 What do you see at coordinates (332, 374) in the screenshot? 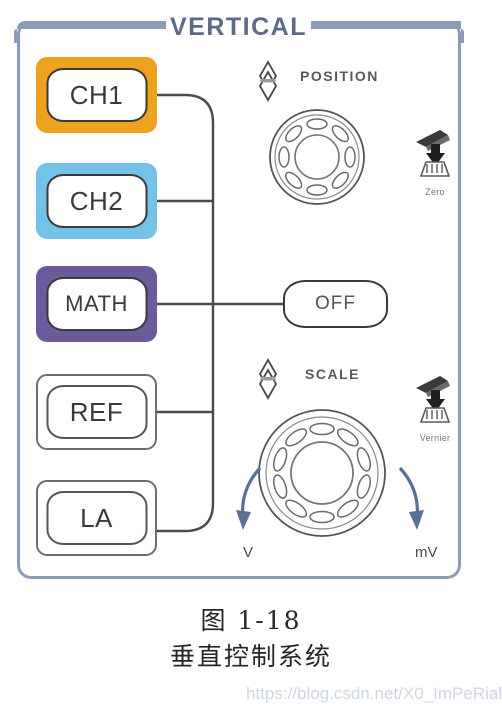
I see `scale-label: SCALE` at bounding box center [332, 374].